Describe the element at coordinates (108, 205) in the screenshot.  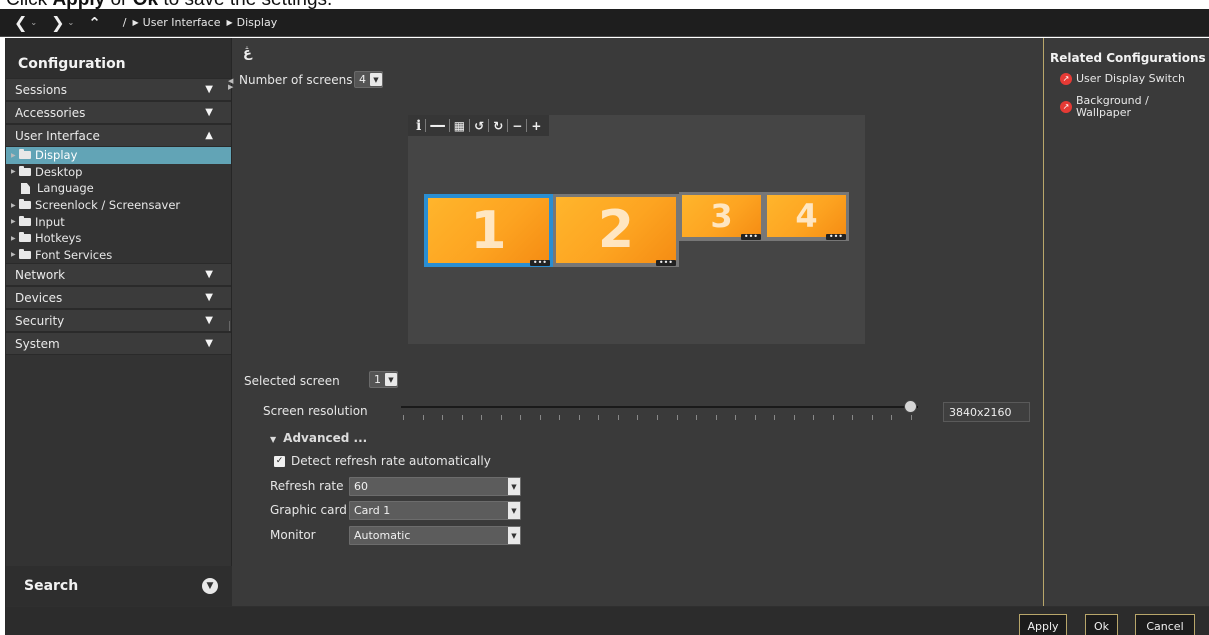
I see `tree-item-label: Screenlock / Screensaver` at that location.